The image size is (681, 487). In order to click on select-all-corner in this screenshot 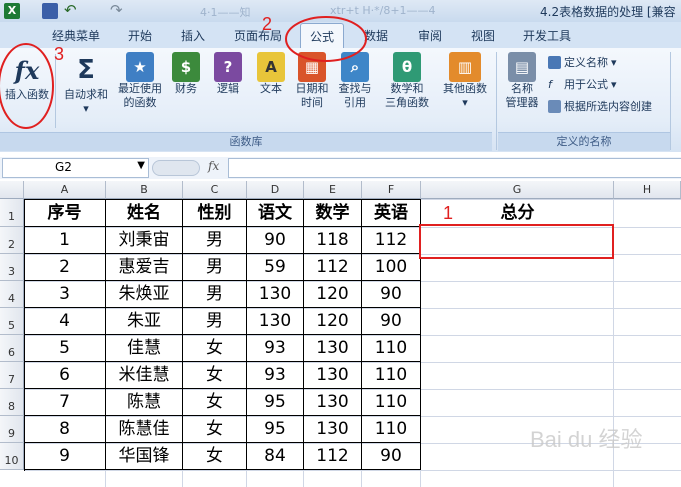, I will do `click(12, 190)`.